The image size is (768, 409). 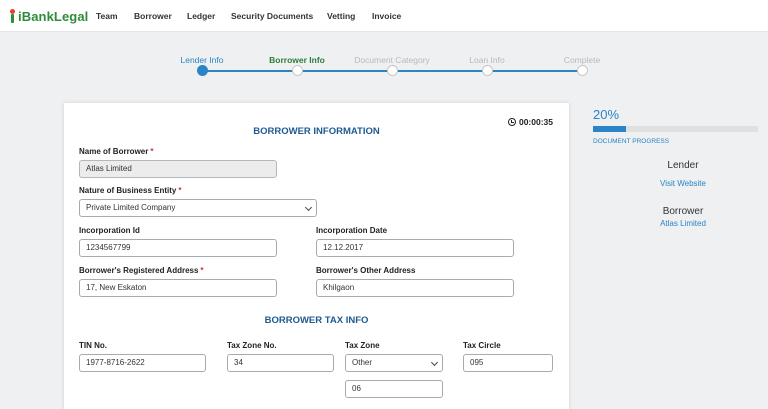 What do you see at coordinates (482, 345) in the screenshot?
I see `tax-circle-label: Tax Circle` at bounding box center [482, 345].